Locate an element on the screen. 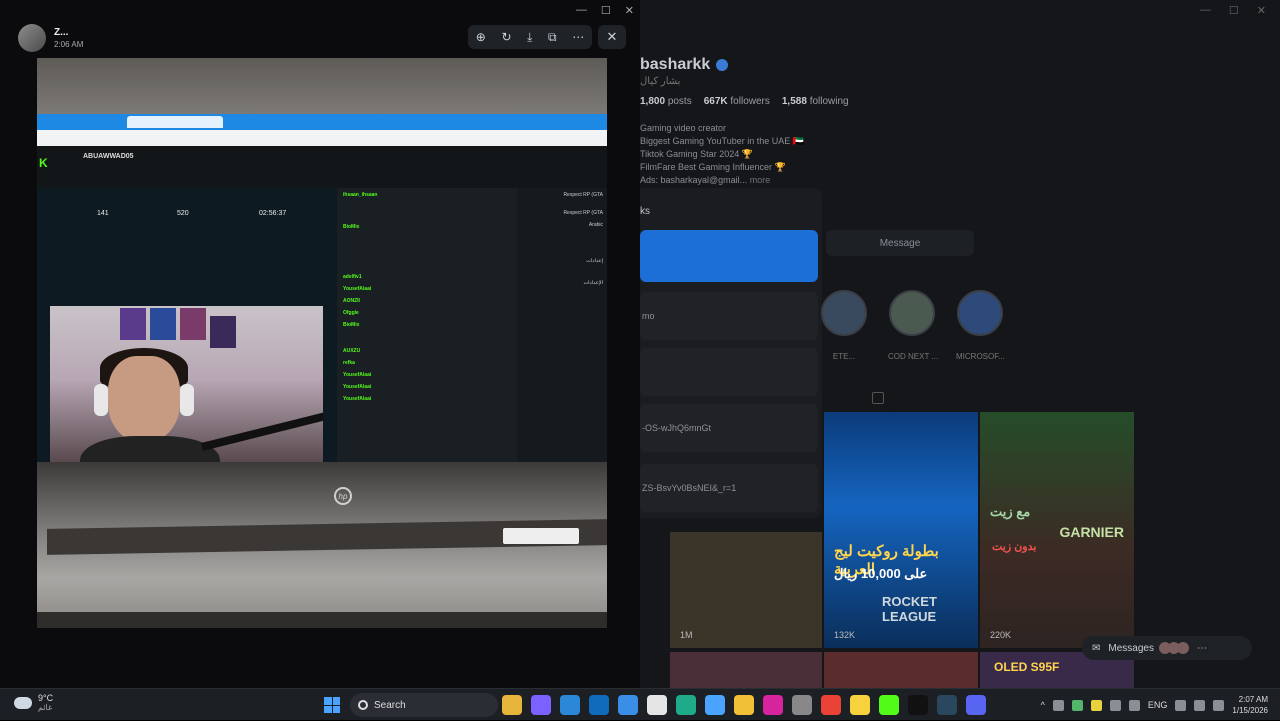 The height and width of the screenshot is (721, 1280). open-external-icon: ⧉ is located at coordinates (552, 37).